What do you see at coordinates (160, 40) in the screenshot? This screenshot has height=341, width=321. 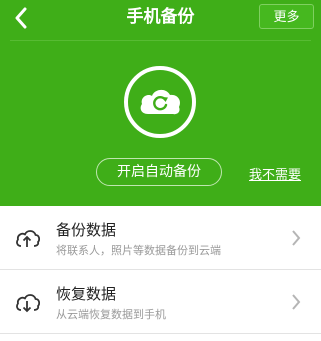 I see `header-divider` at bounding box center [160, 40].